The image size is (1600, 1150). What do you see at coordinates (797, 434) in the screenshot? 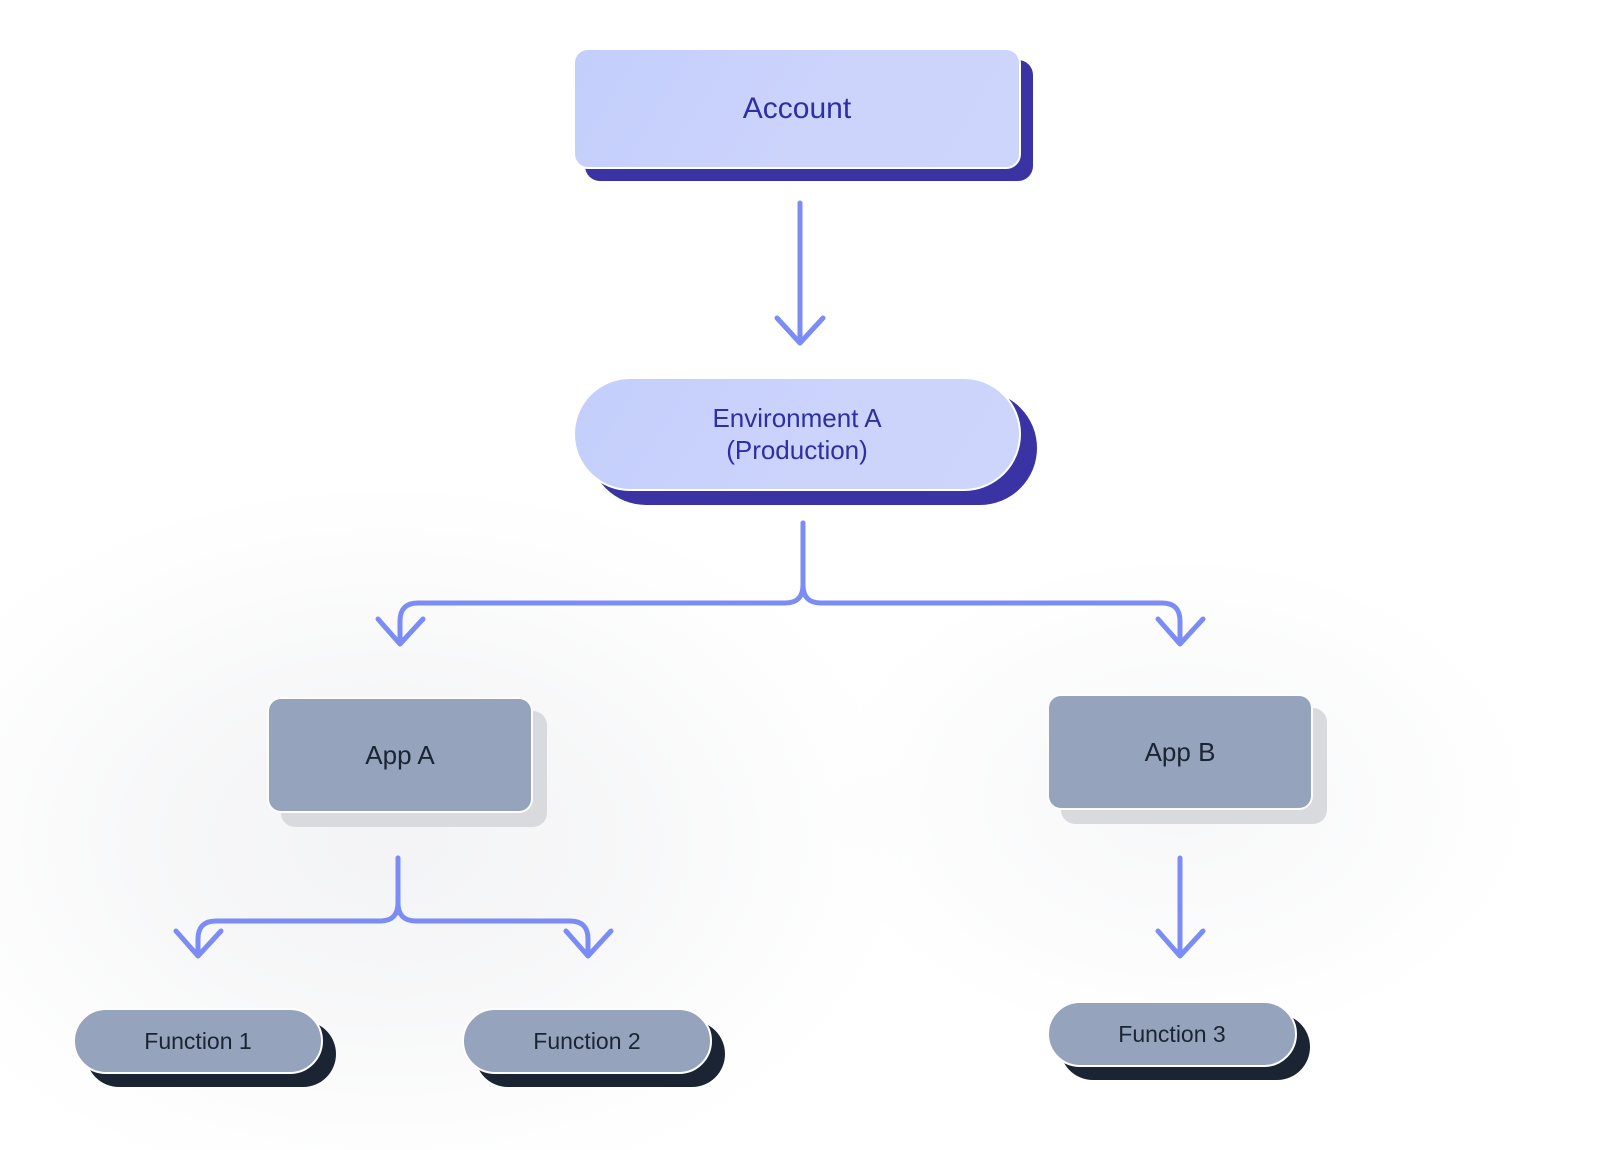
I see `node-environment-a: Environment A (Production)` at bounding box center [797, 434].